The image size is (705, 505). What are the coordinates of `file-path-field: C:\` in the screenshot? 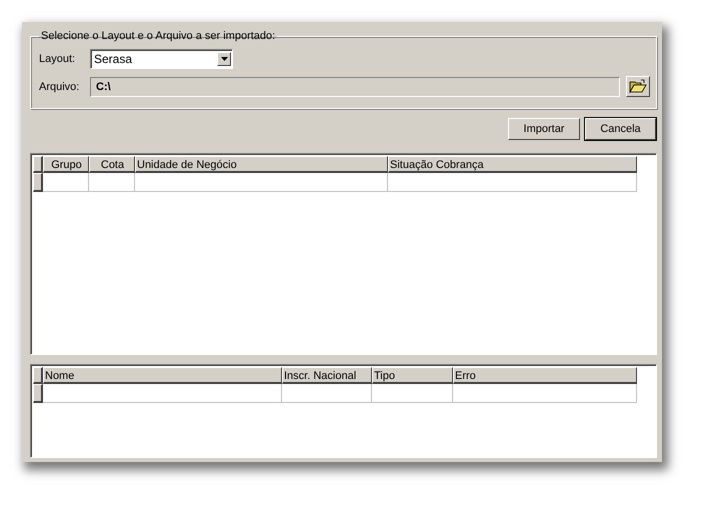 It's located at (355, 86).